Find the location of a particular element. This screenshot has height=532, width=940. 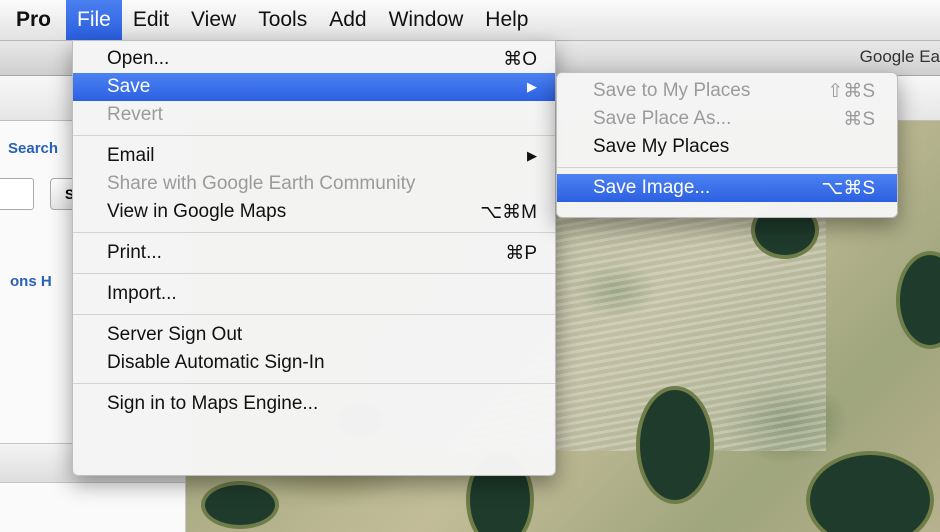

submenu-item-save-place-as: Save Place As... ⌘S is located at coordinates (727, 119).